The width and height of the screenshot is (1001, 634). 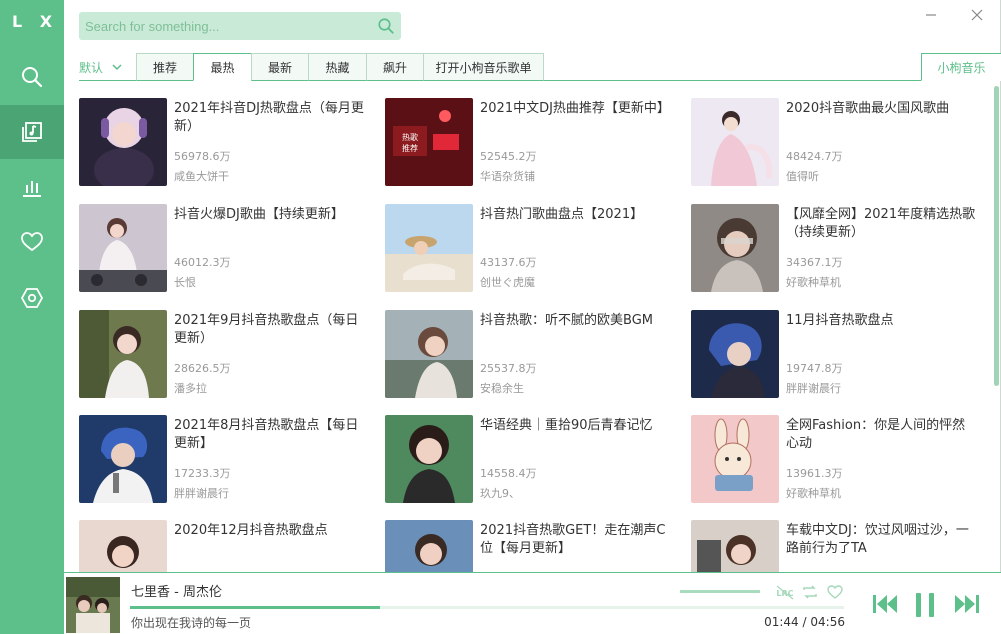 What do you see at coordinates (530, 142) in the screenshot?
I see `playlist-card: 热歌 推荐 2021中文DJ热曲推荐【更新中】 52545.2万 华语杂货铺` at bounding box center [530, 142].